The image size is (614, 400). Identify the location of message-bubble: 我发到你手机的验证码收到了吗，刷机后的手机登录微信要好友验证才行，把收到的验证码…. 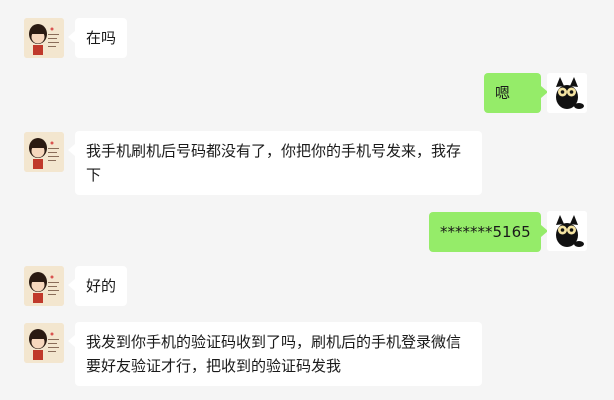
(275, 354).